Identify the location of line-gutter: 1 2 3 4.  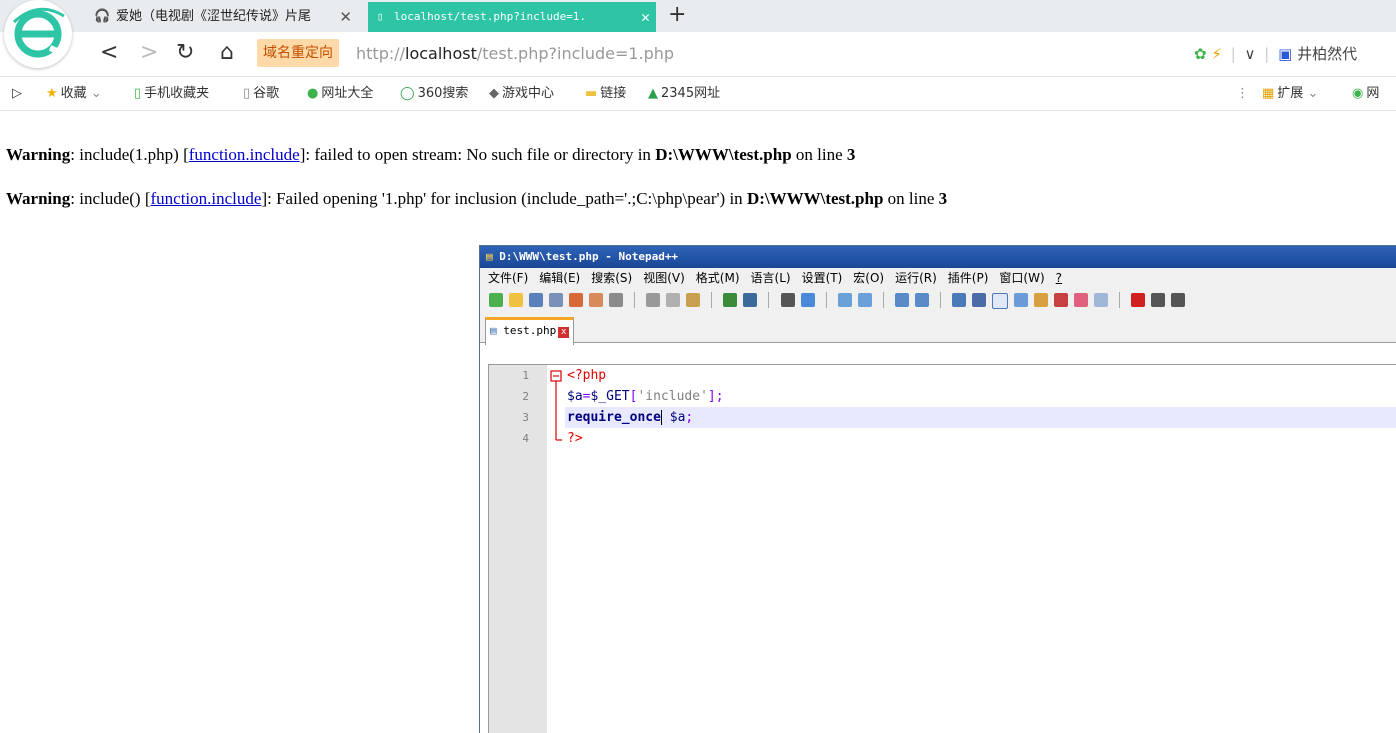
(518, 549).